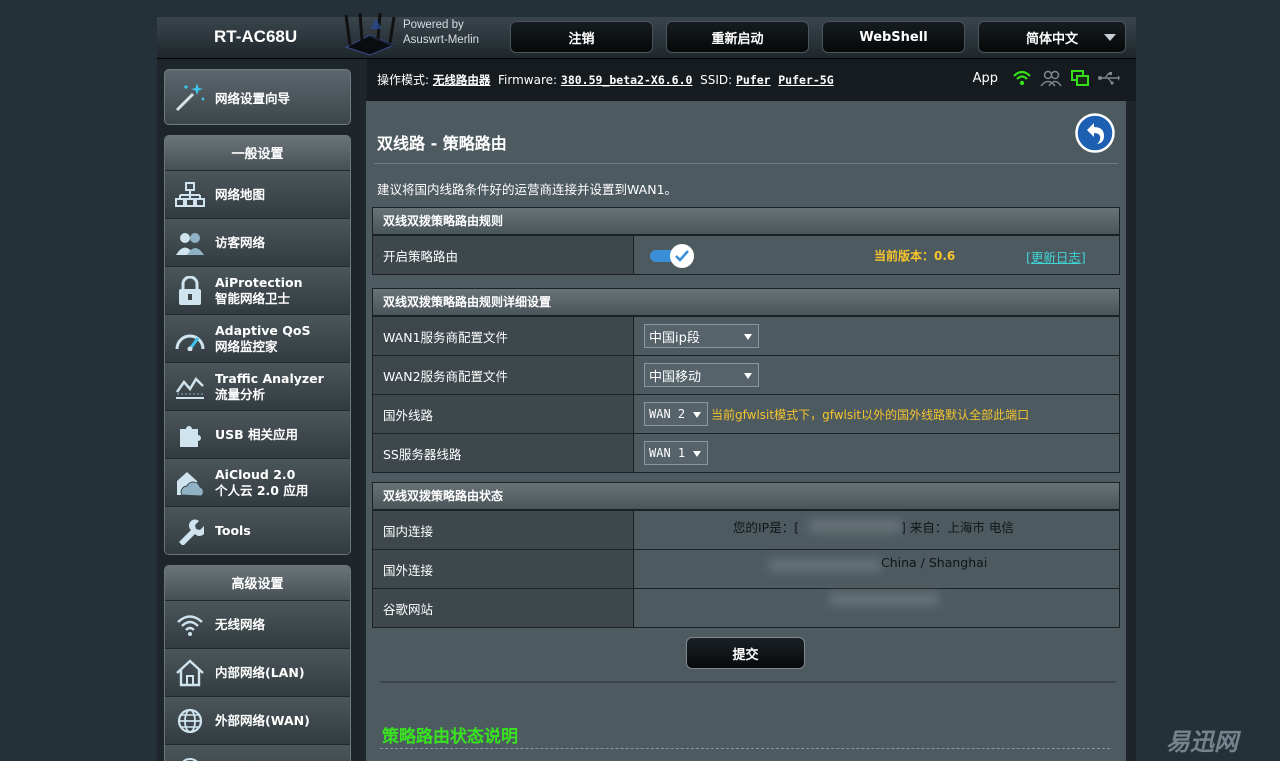 This screenshot has height=761, width=1280. Describe the element at coordinates (581, 37) in the screenshot. I see `logout-button: 注销` at that location.